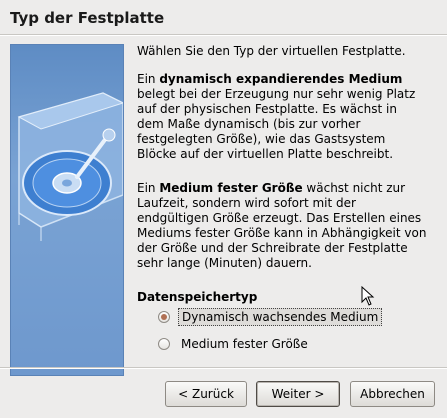 This screenshot has height=418, width=447. What do you see at coordinates (231, 188) in the screenshot?
I see `fixed-description-bold: Medium fester Größe` at bounding box center [231, 188].